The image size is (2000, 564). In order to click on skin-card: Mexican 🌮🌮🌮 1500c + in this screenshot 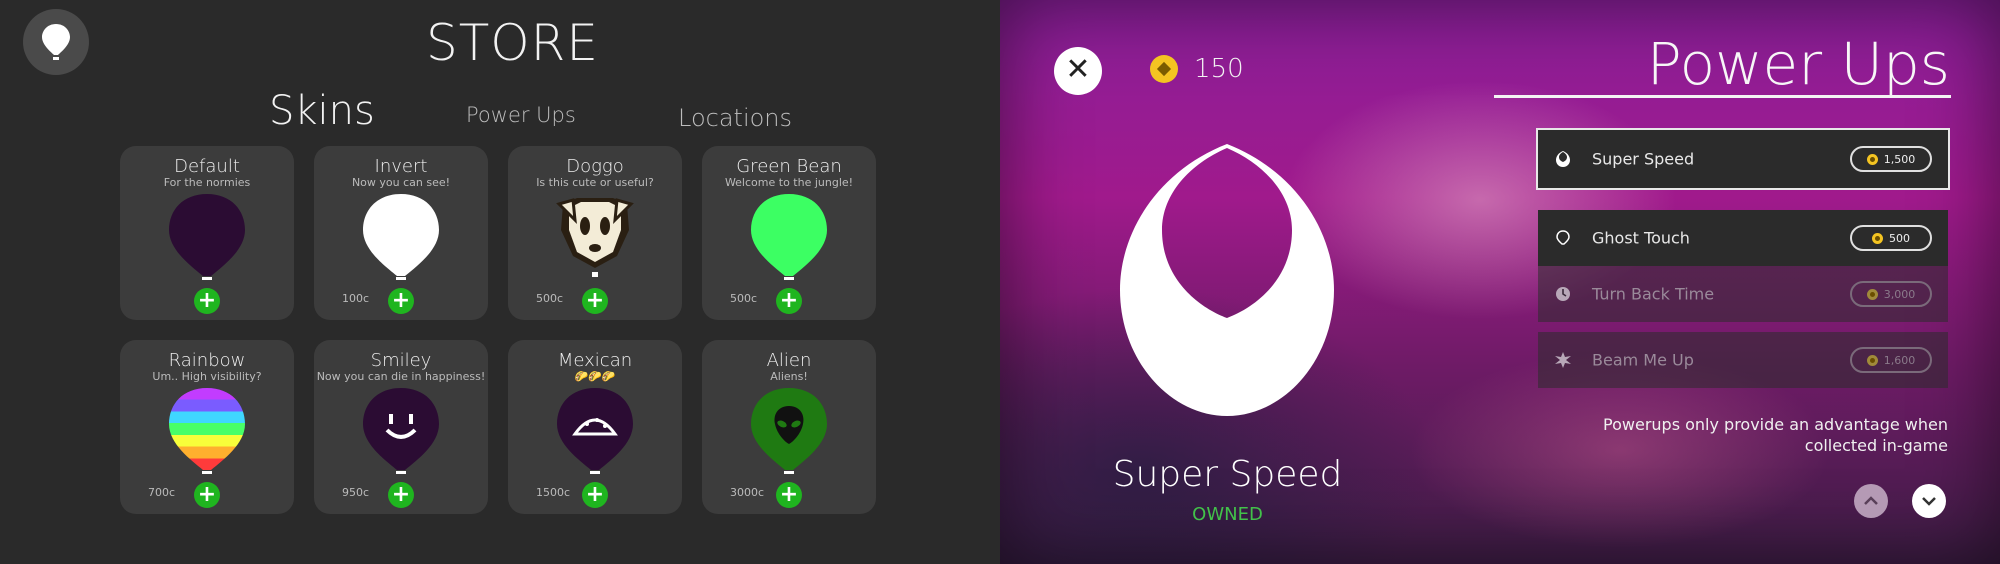, I will do `click(595, 427)`.